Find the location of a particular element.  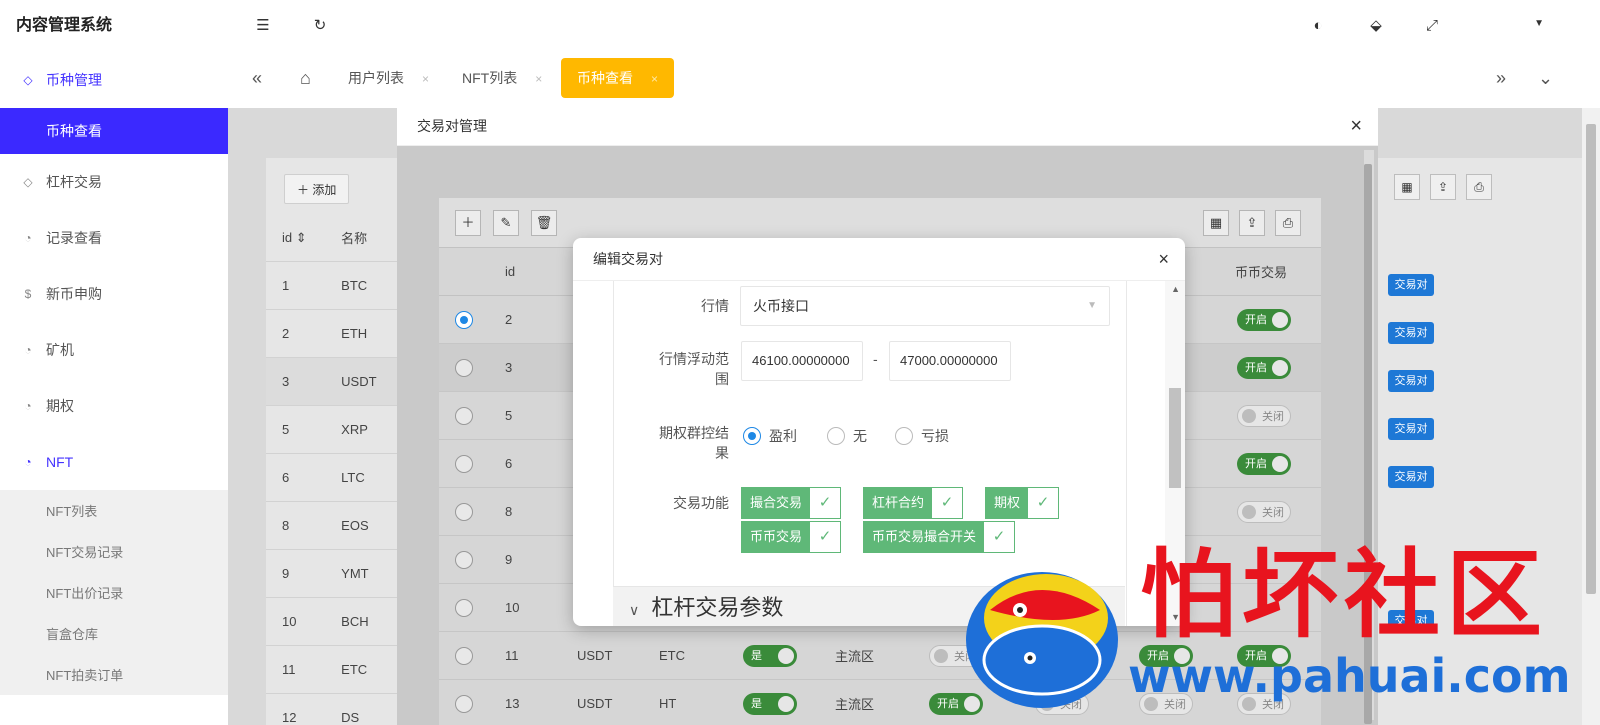

table-row: 2 ETH is located at coordinates (336, 334).